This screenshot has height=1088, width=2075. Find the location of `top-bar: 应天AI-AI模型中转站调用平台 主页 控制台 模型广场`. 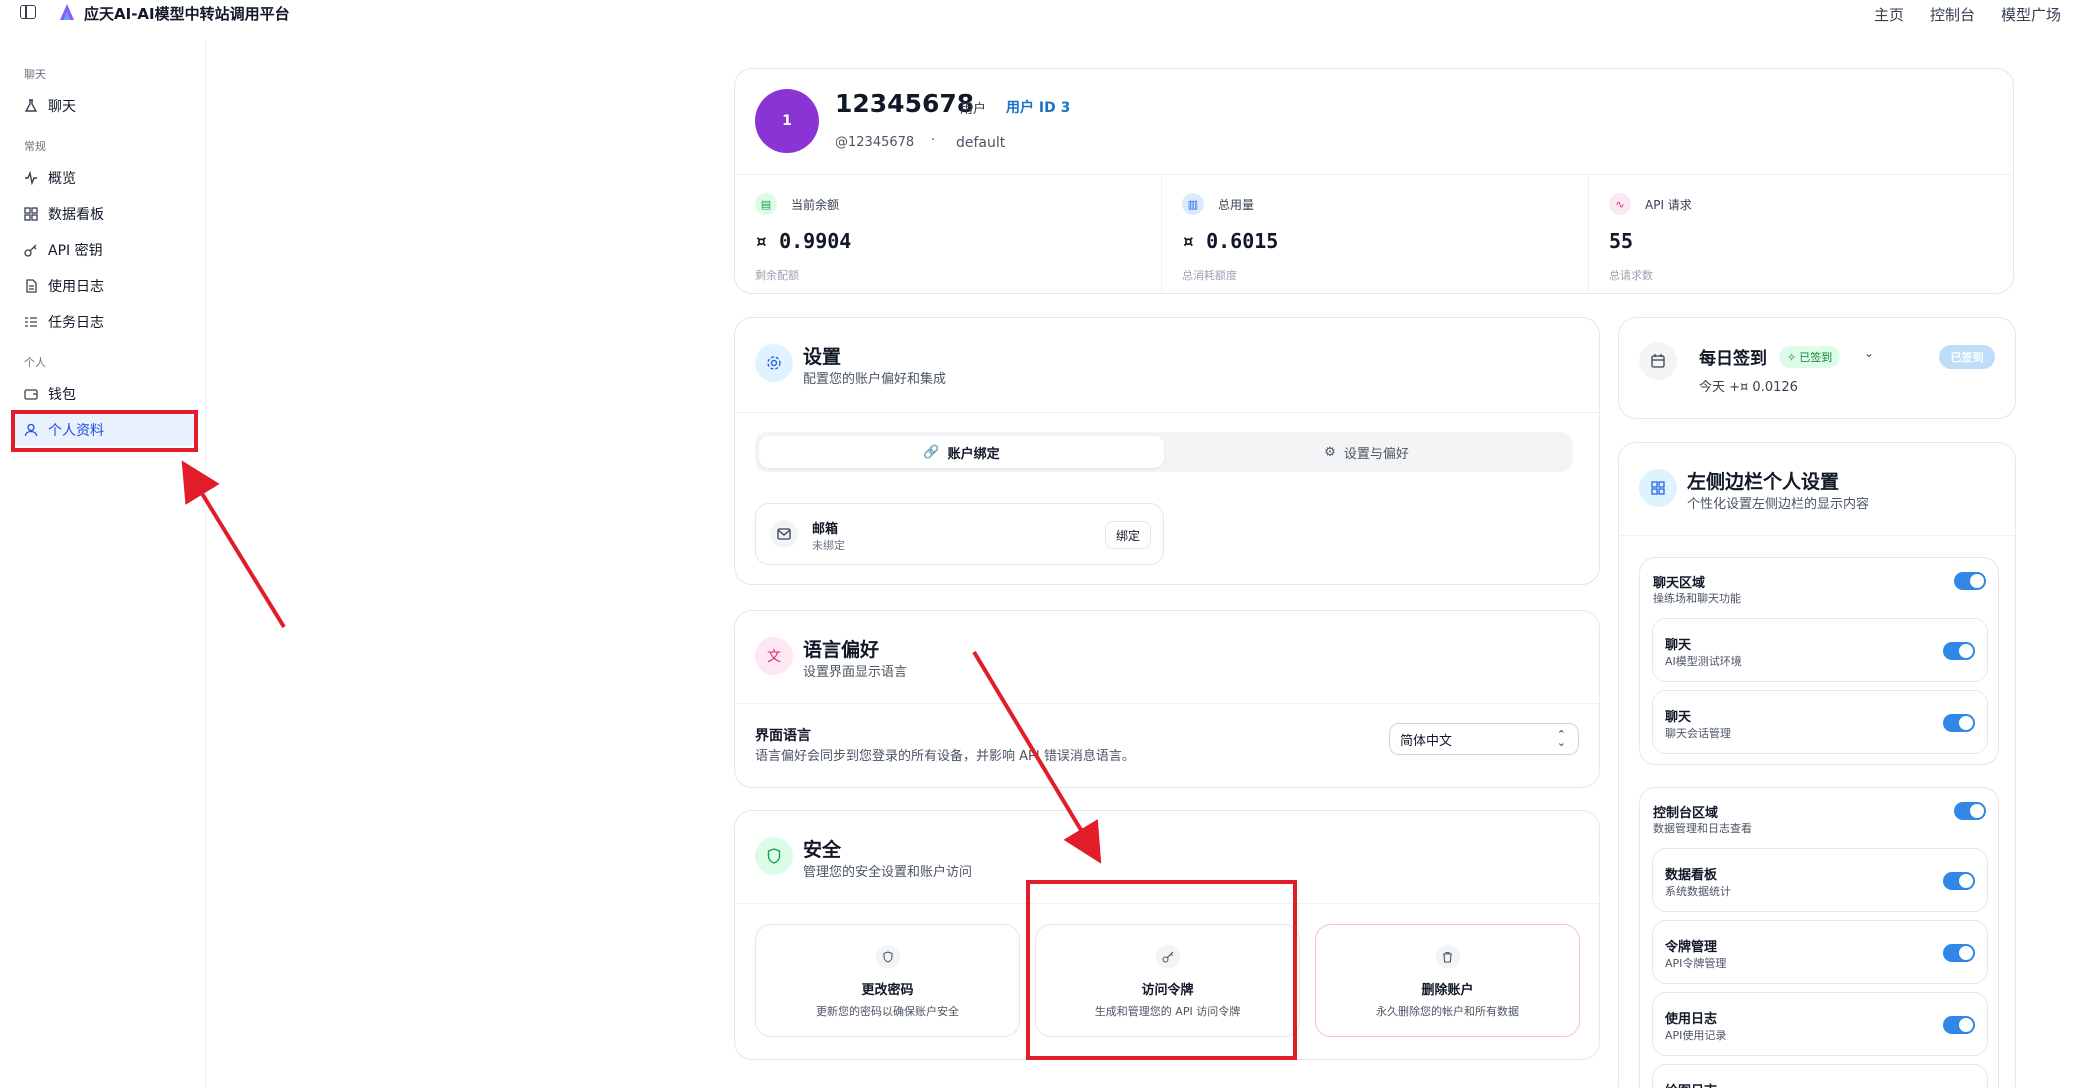

top-bar: 应天AI-AI模型中转站调用平台 主页 控制台 模型广场 is located at coordinates (1037, 15).